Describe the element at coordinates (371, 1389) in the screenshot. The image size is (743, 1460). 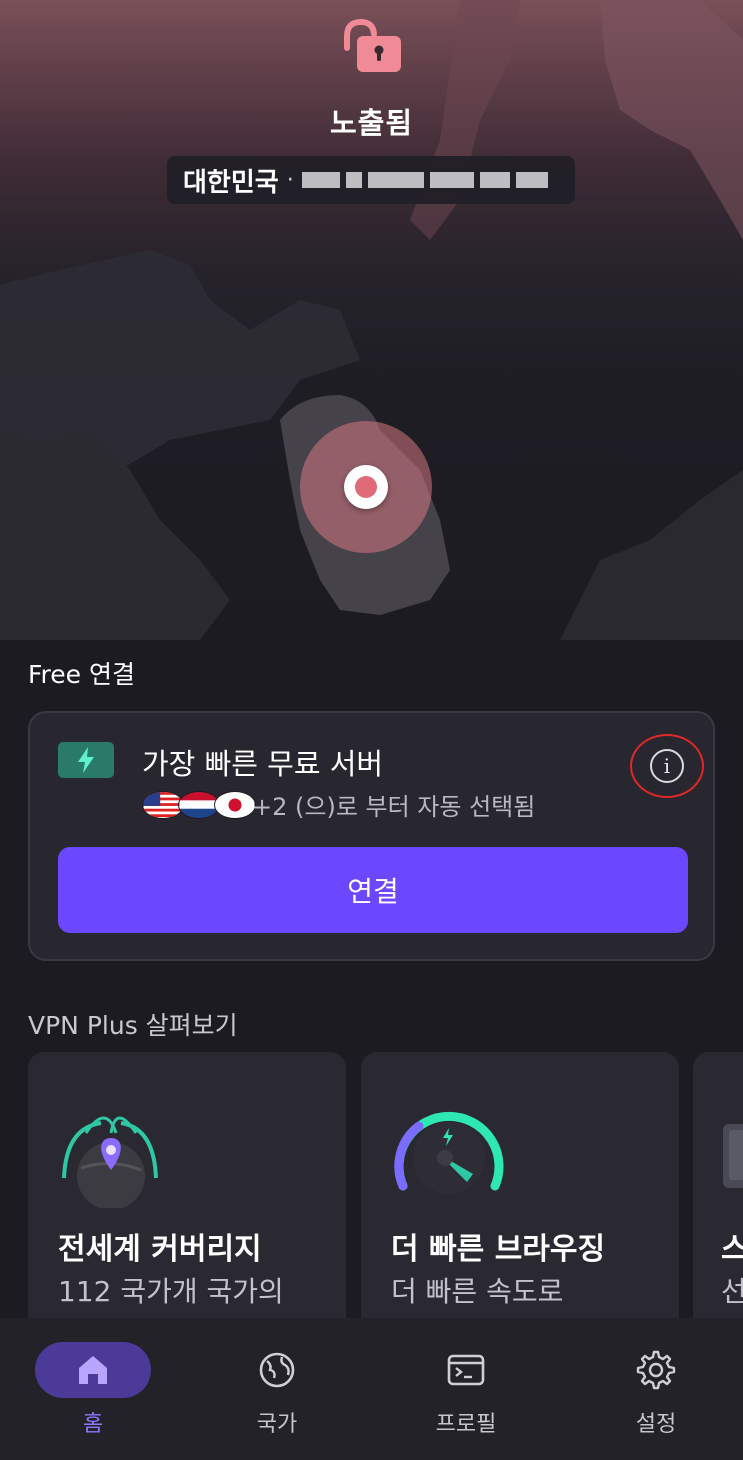
I see `bottom-navigation: 홈 국가 프로필 설정` at that location.